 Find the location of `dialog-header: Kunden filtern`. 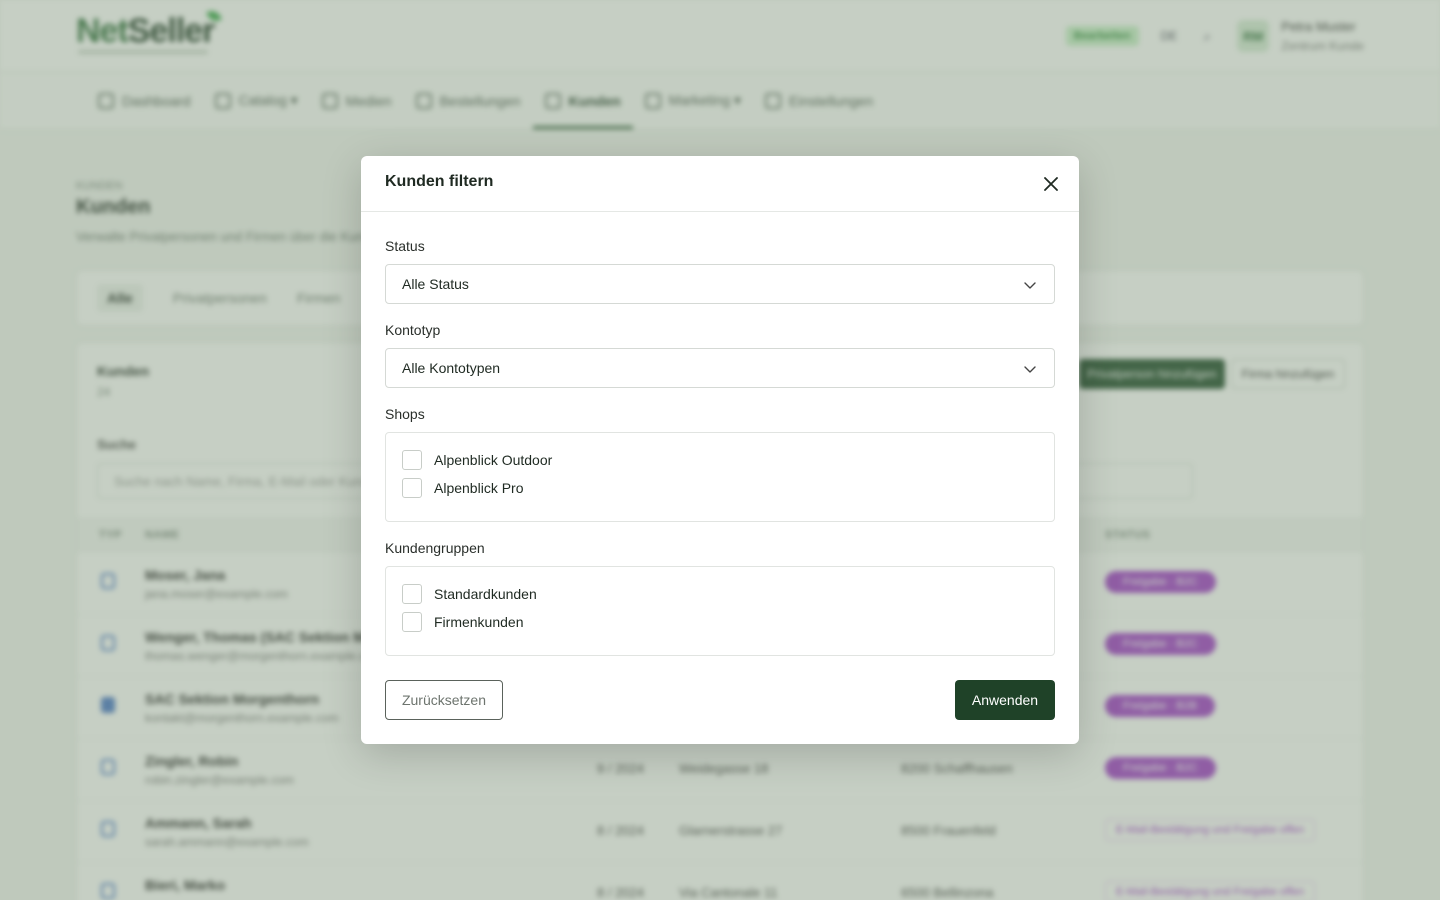

dialog-header: Kunden filtern is located at coordinates (720, 184).